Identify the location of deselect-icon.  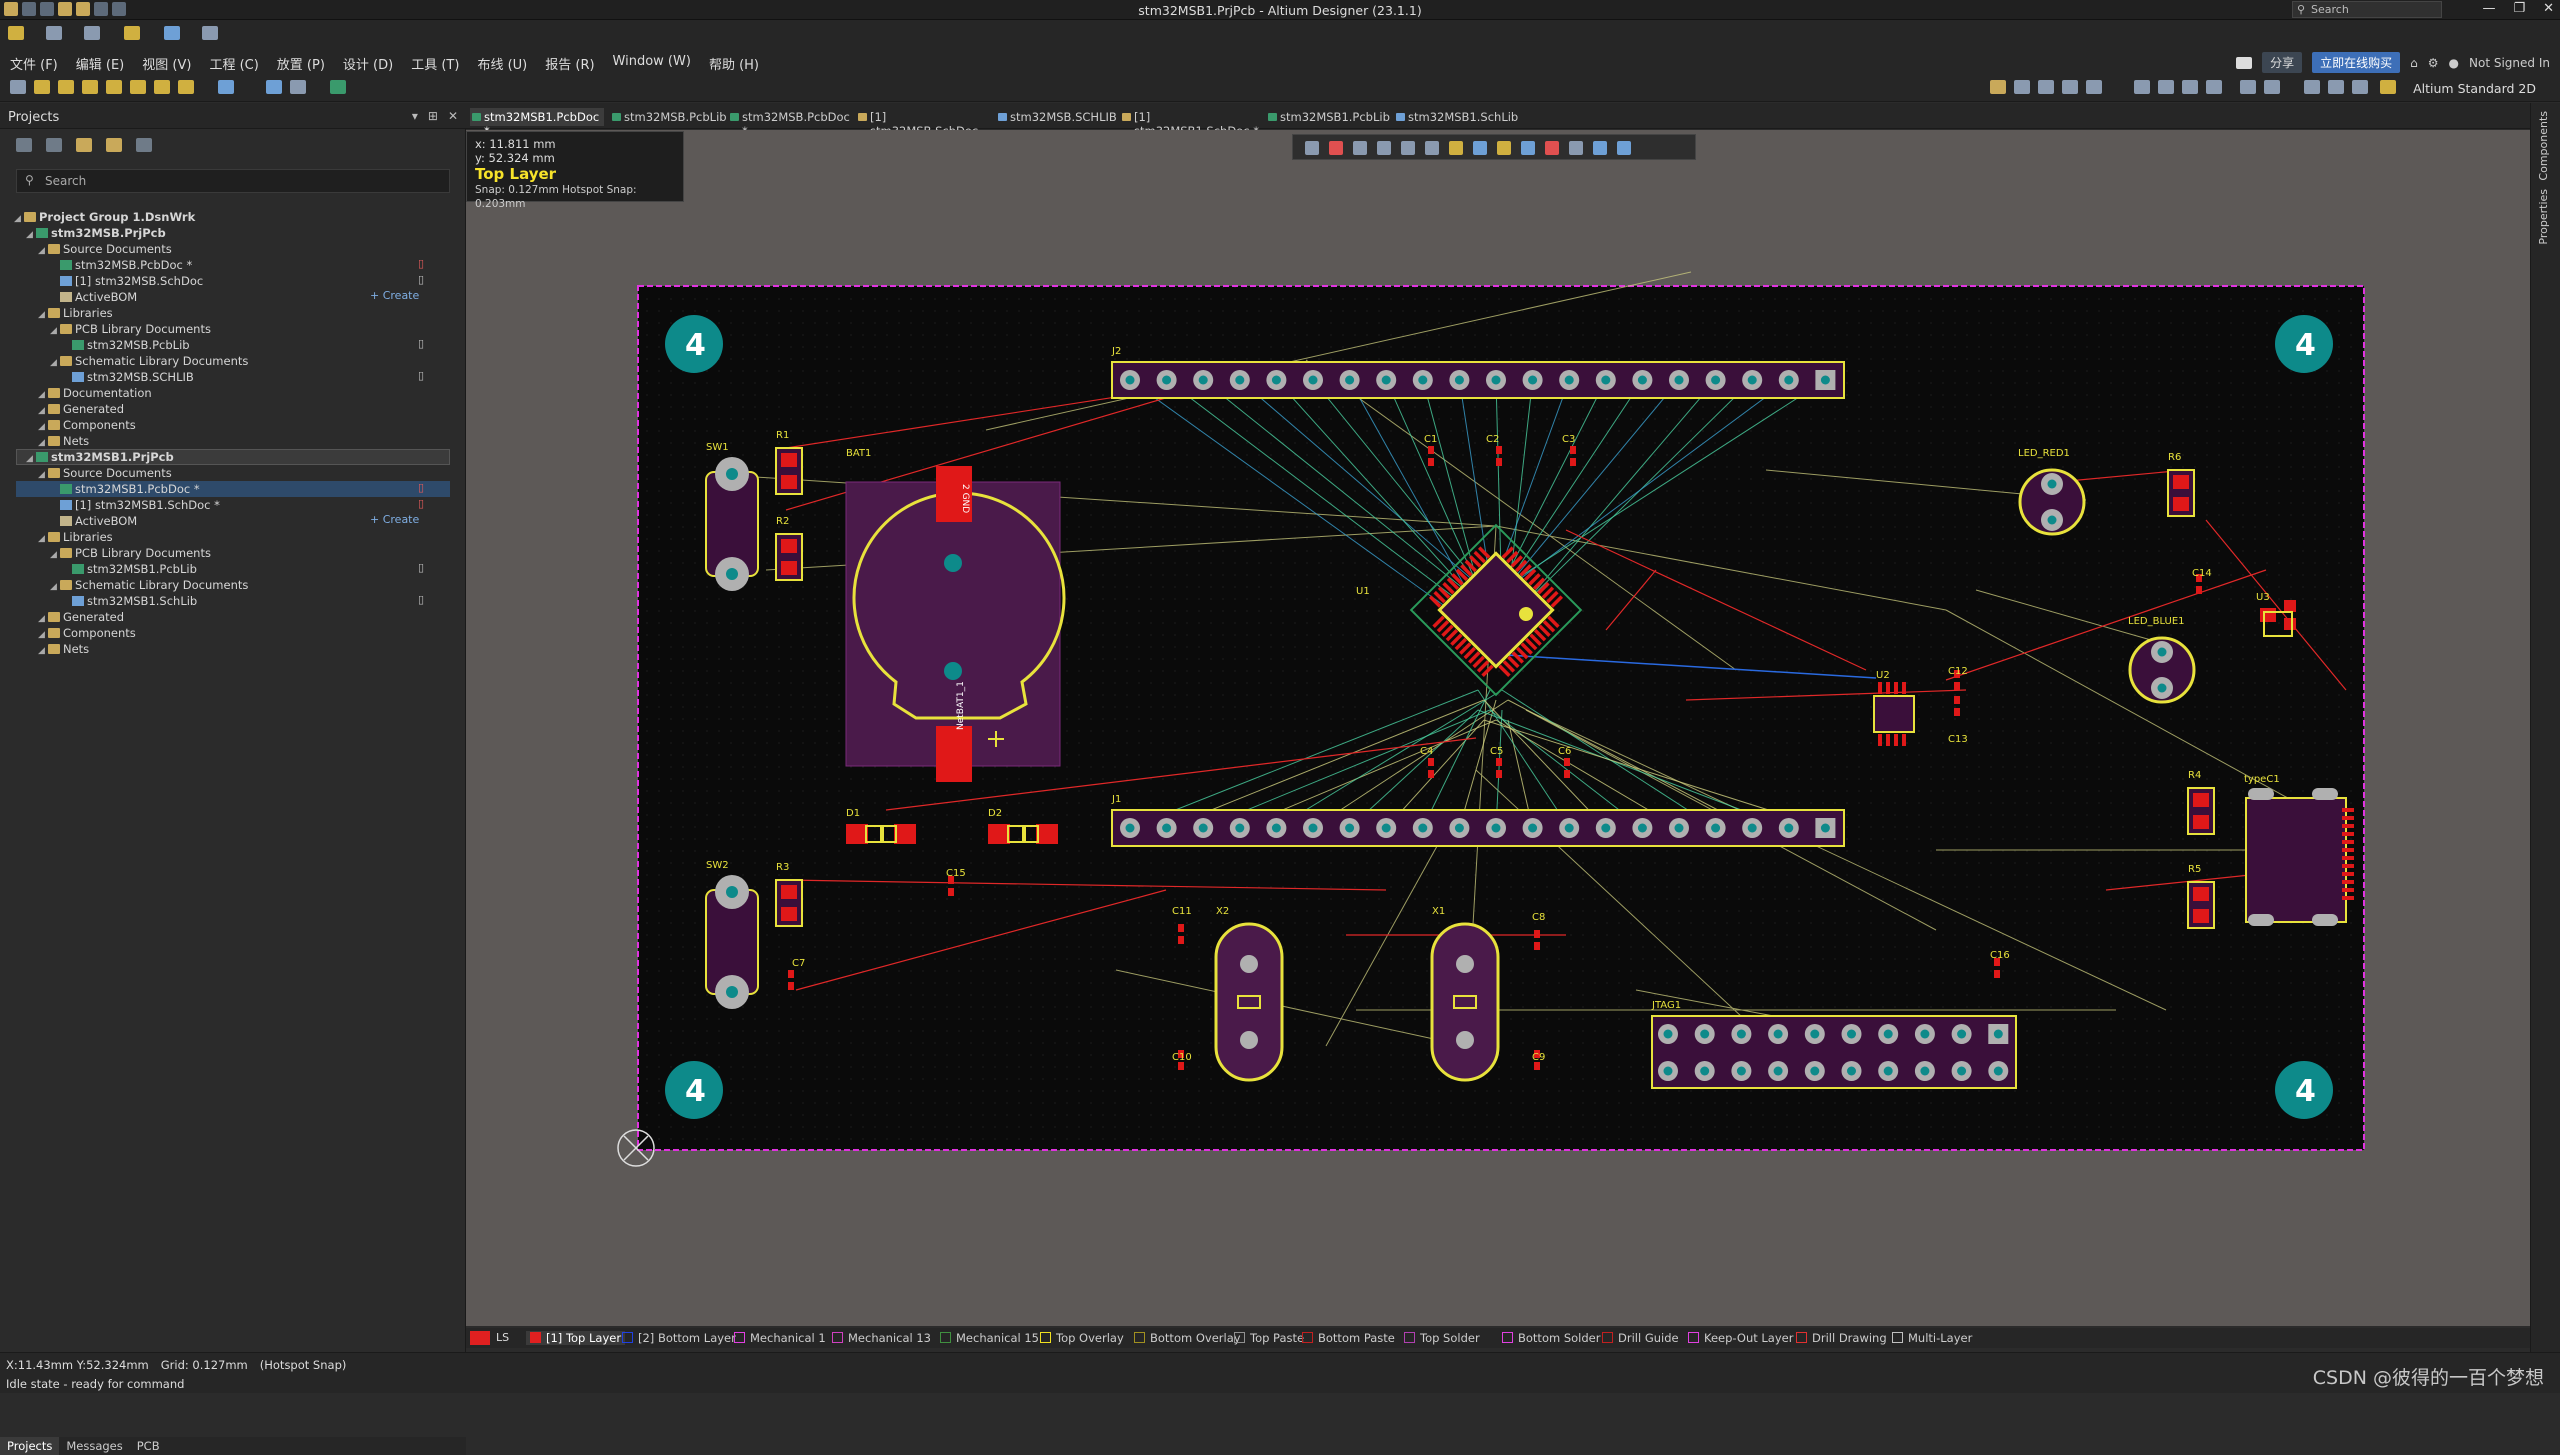
(2272, 87).